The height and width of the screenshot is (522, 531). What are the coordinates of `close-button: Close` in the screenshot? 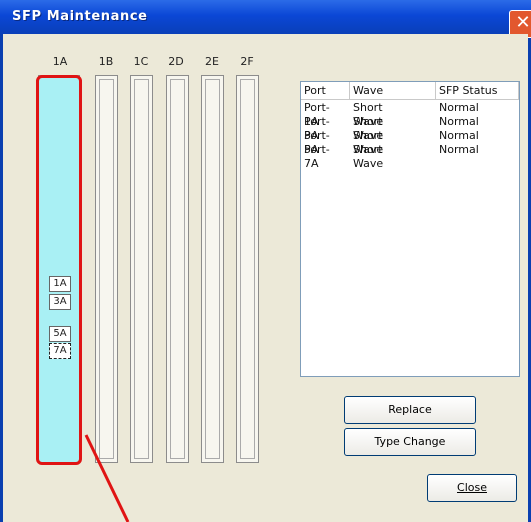 It's located at (472, 488).